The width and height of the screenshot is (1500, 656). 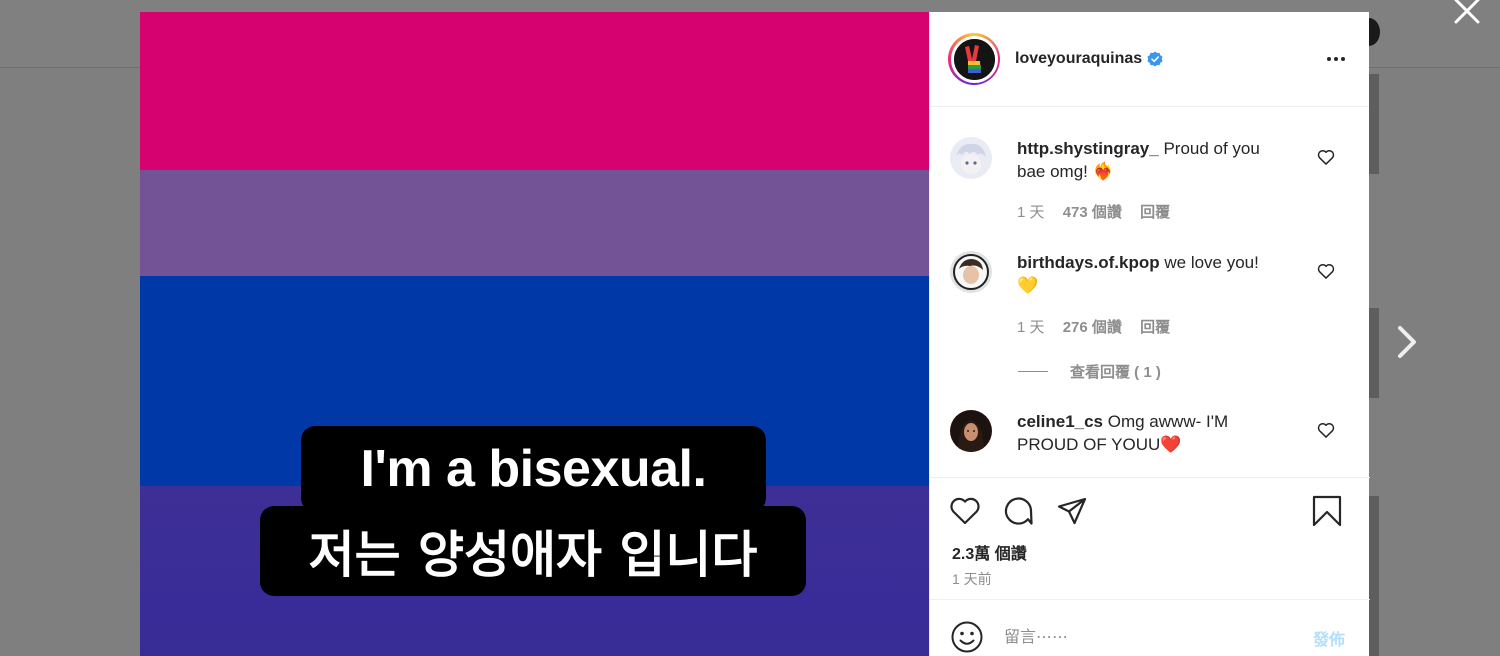 What do you see at coordinates (1078, 59) in the screenshot?
I see `owner-username: loveyouraquinas` at bounding box center [1078, 59].